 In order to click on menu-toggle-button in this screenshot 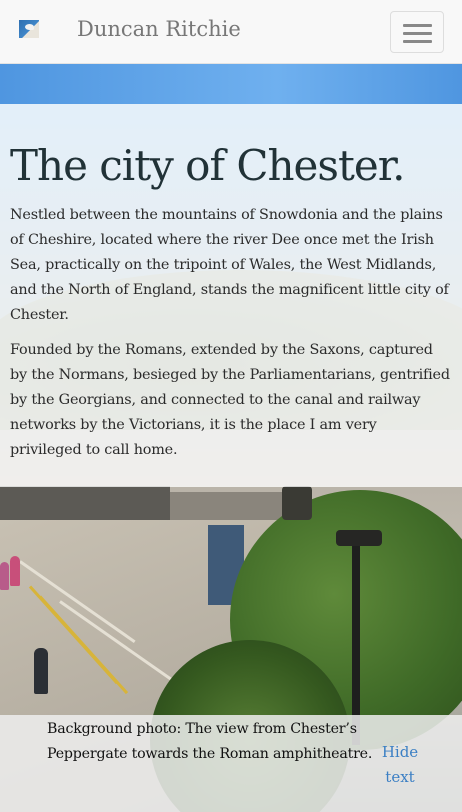, I will do `click(417, 32)`.